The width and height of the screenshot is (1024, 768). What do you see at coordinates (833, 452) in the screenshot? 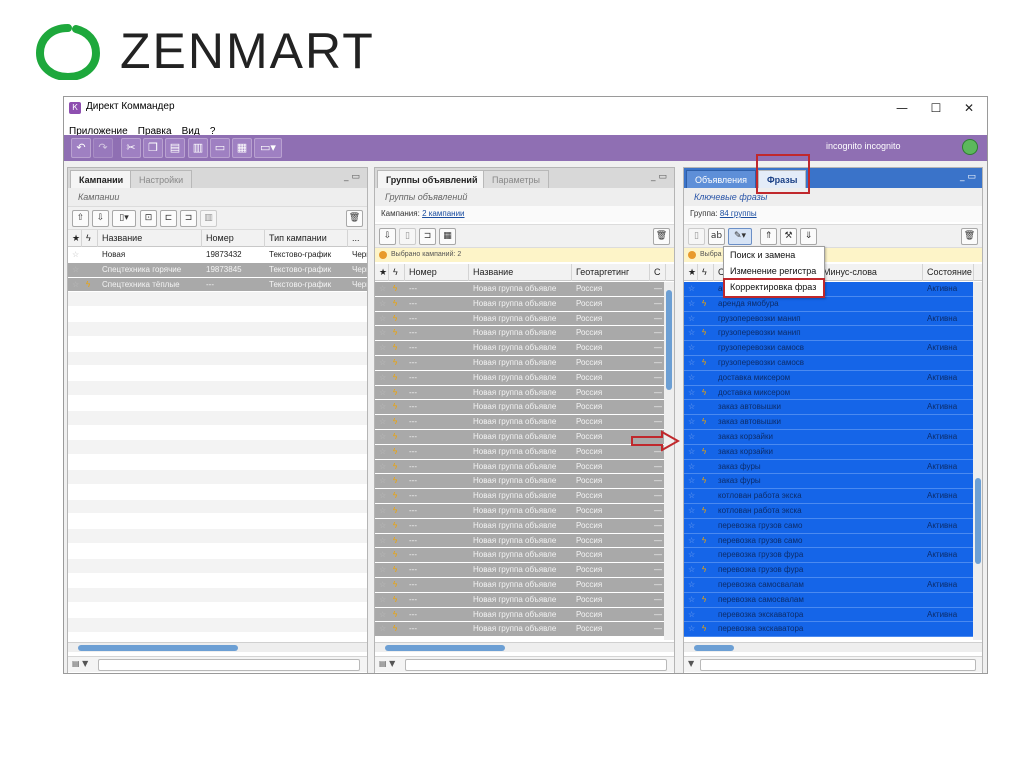
I see `table-row: ☆ ϟ заказ корзайки` at bounding box center [833, 452].